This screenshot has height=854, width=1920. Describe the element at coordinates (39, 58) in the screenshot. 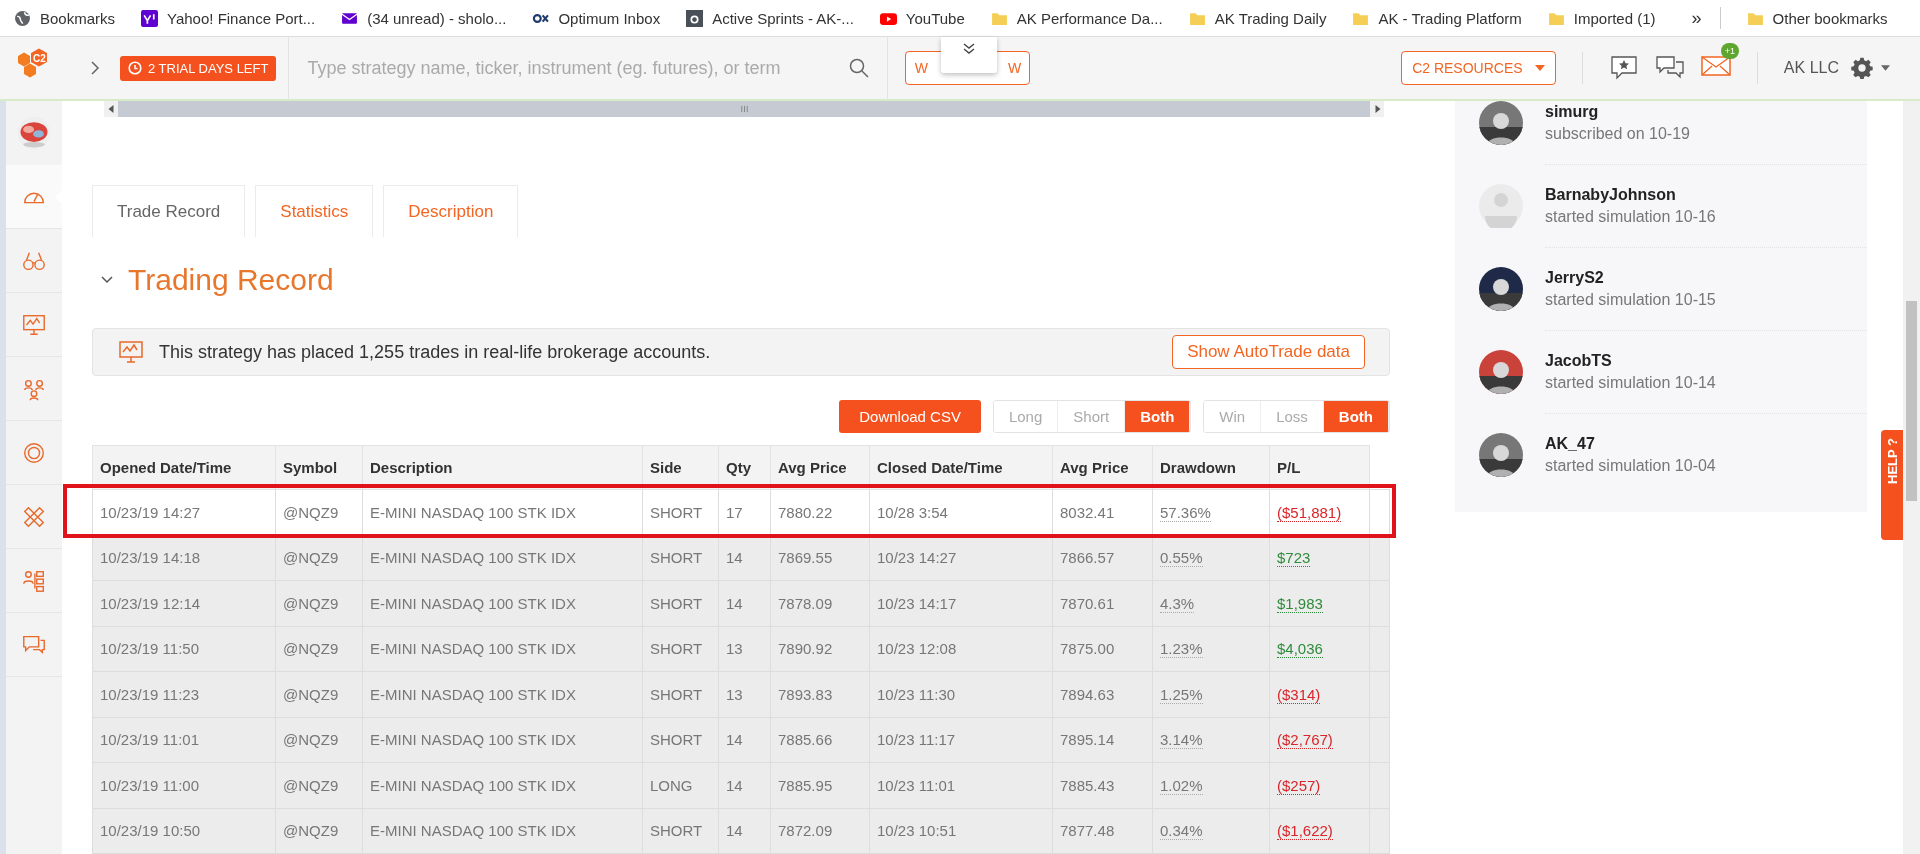

I see `logo-text: C2` at that location.